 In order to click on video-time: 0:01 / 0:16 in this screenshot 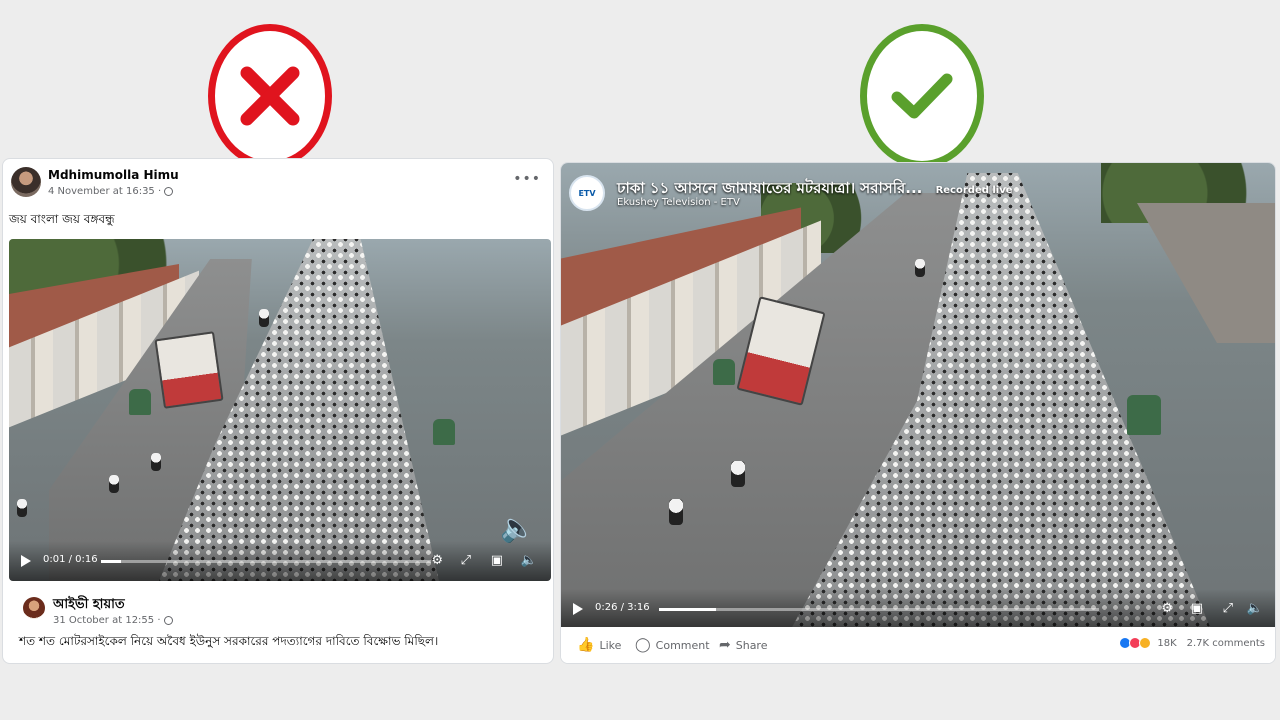, I will do `click(70, 559)`.